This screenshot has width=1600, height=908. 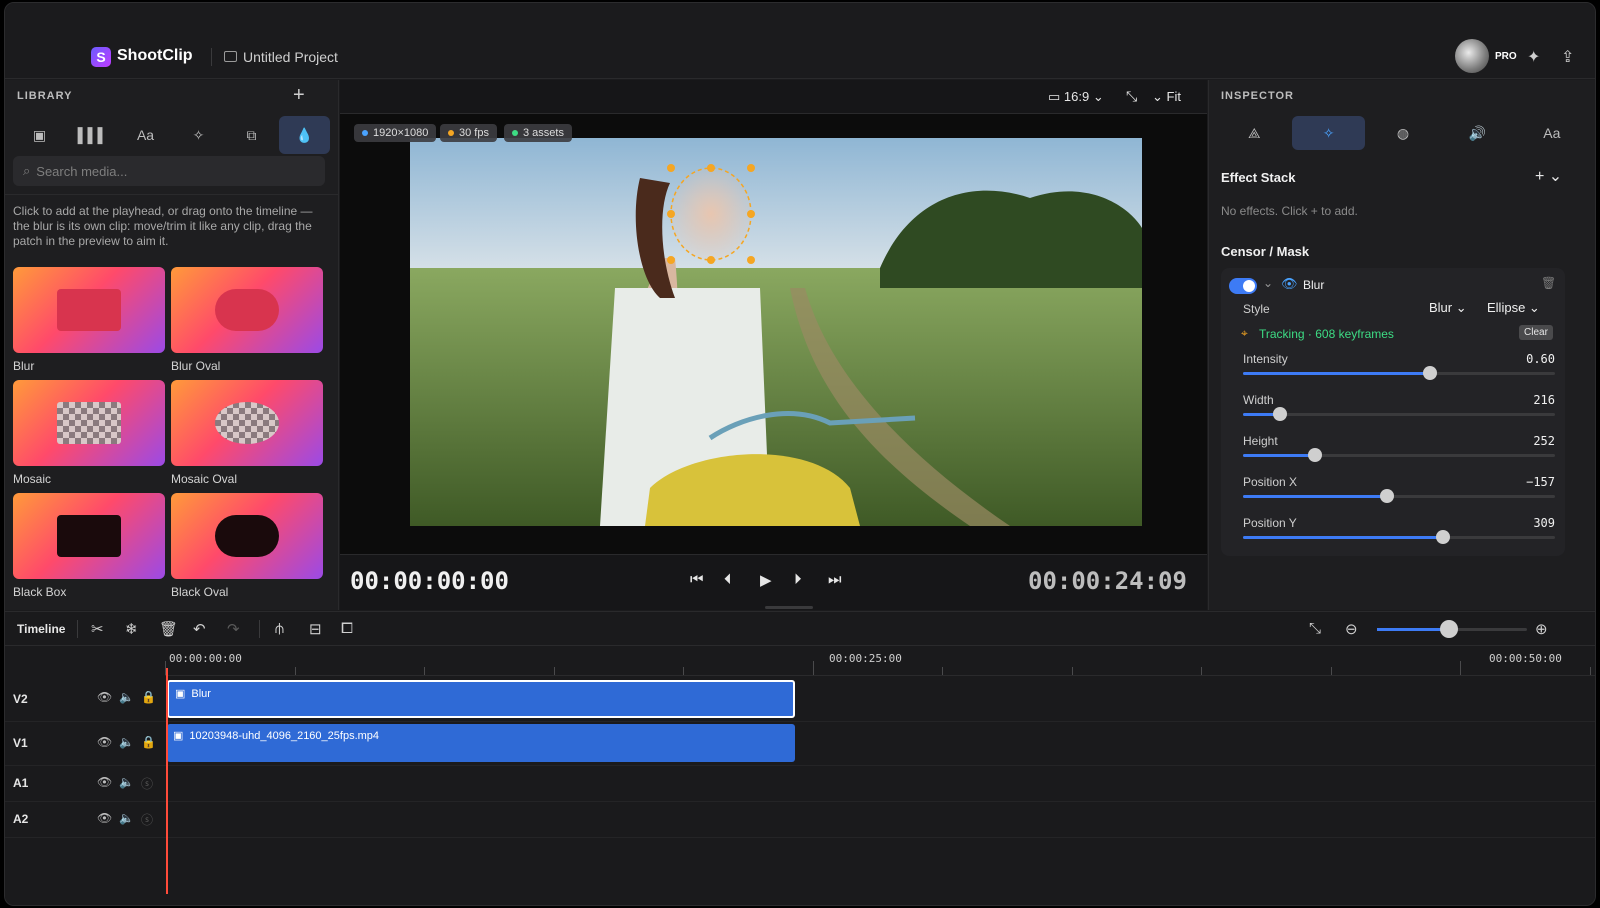 What do you see at coordinates (1351, 629) in the screenshot?
I see `zoom-out-icon: ⊖` at bounding box center [1351, 629].